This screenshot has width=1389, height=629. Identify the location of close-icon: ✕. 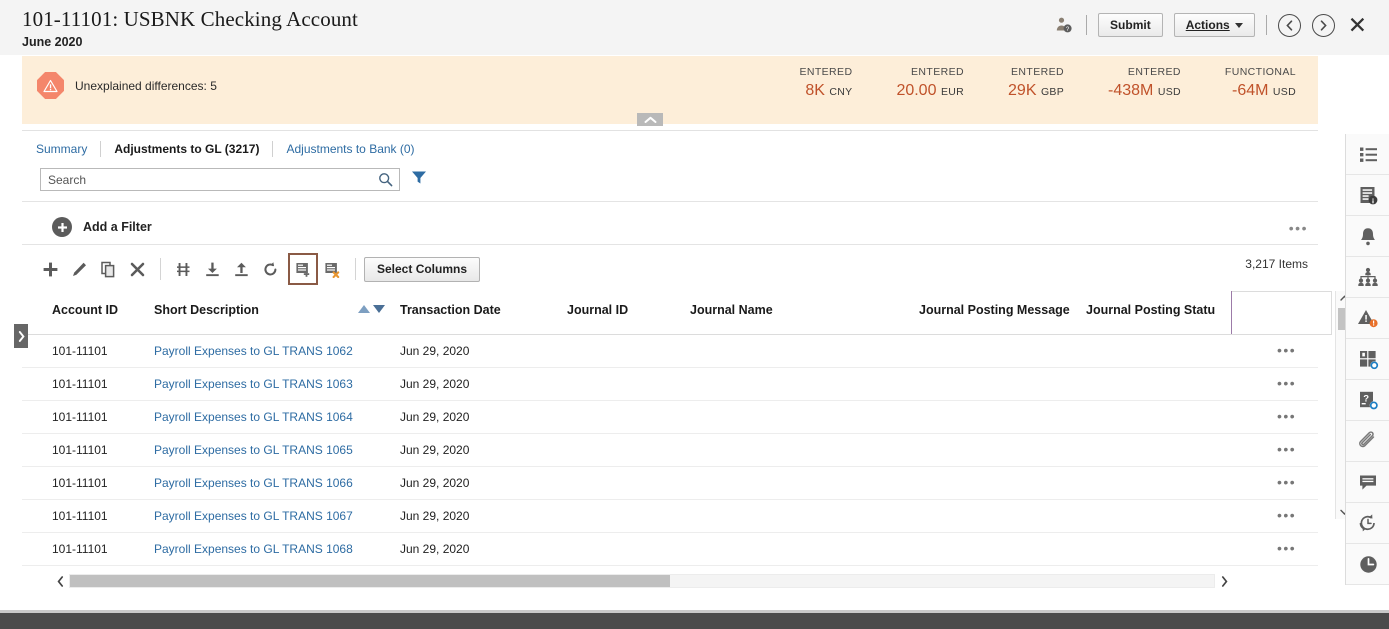
(1357, 25).